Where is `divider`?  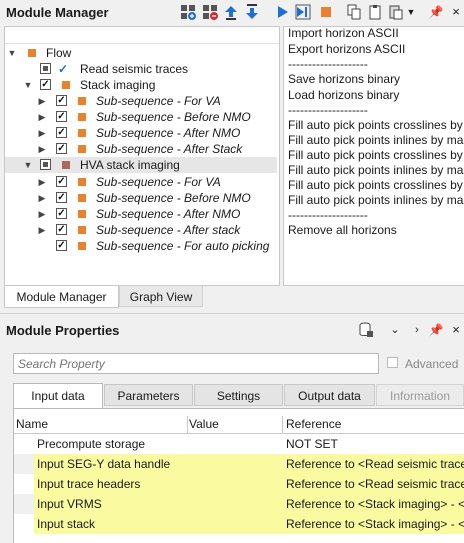 divider is located at coordinates (232, 313).